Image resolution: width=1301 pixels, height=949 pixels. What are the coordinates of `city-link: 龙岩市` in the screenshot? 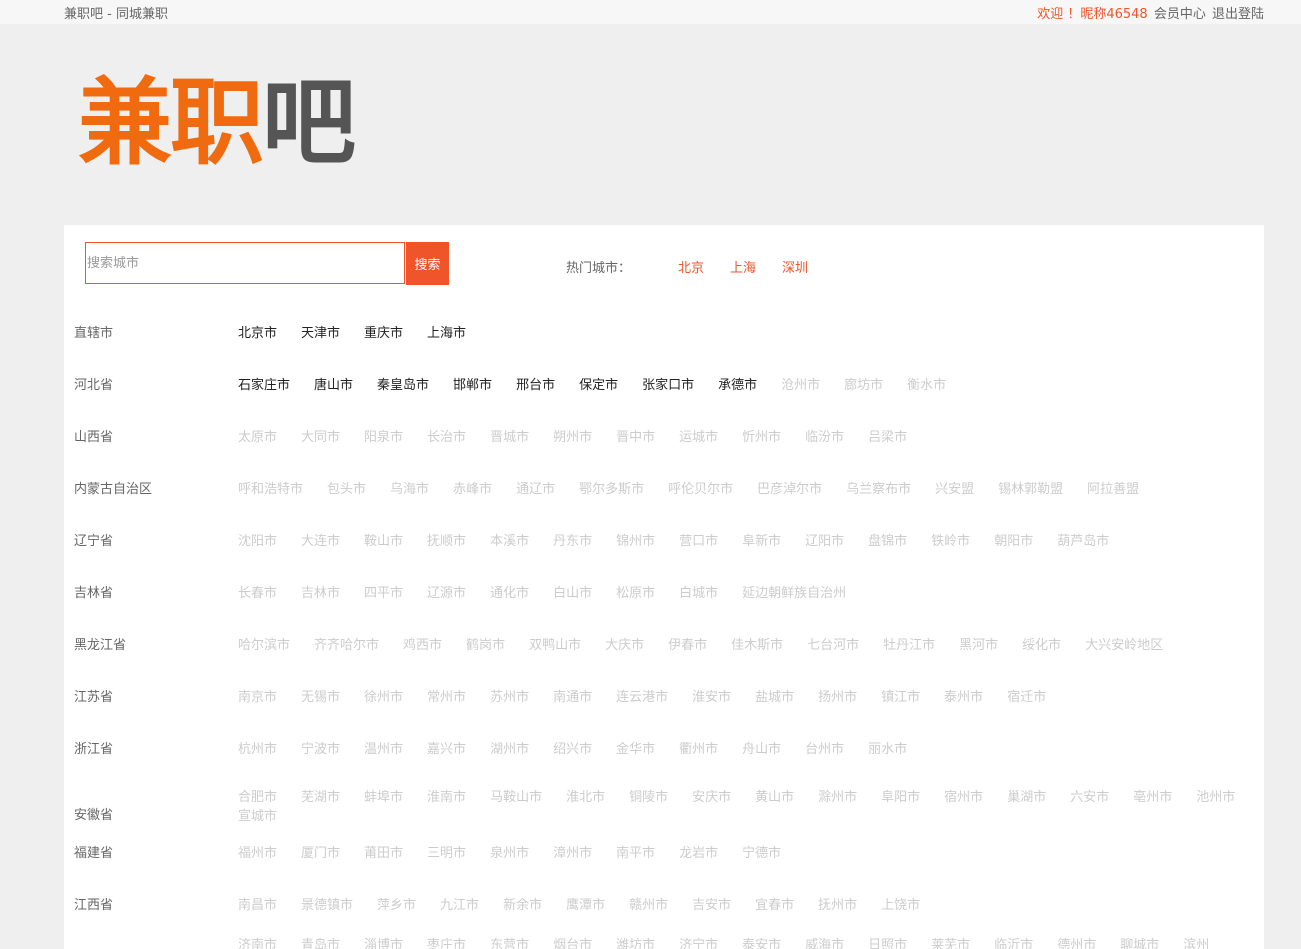 It's located at (698, 851).